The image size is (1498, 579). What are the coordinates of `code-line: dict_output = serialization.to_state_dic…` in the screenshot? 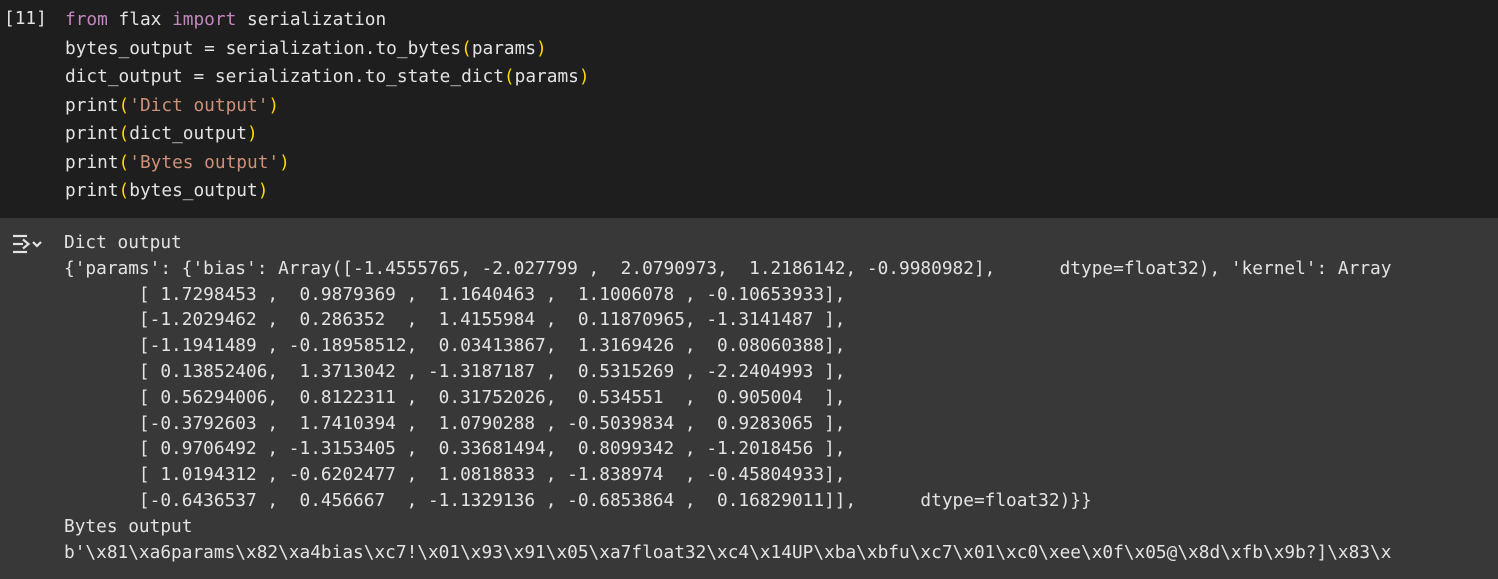 It's located at (327, 77).